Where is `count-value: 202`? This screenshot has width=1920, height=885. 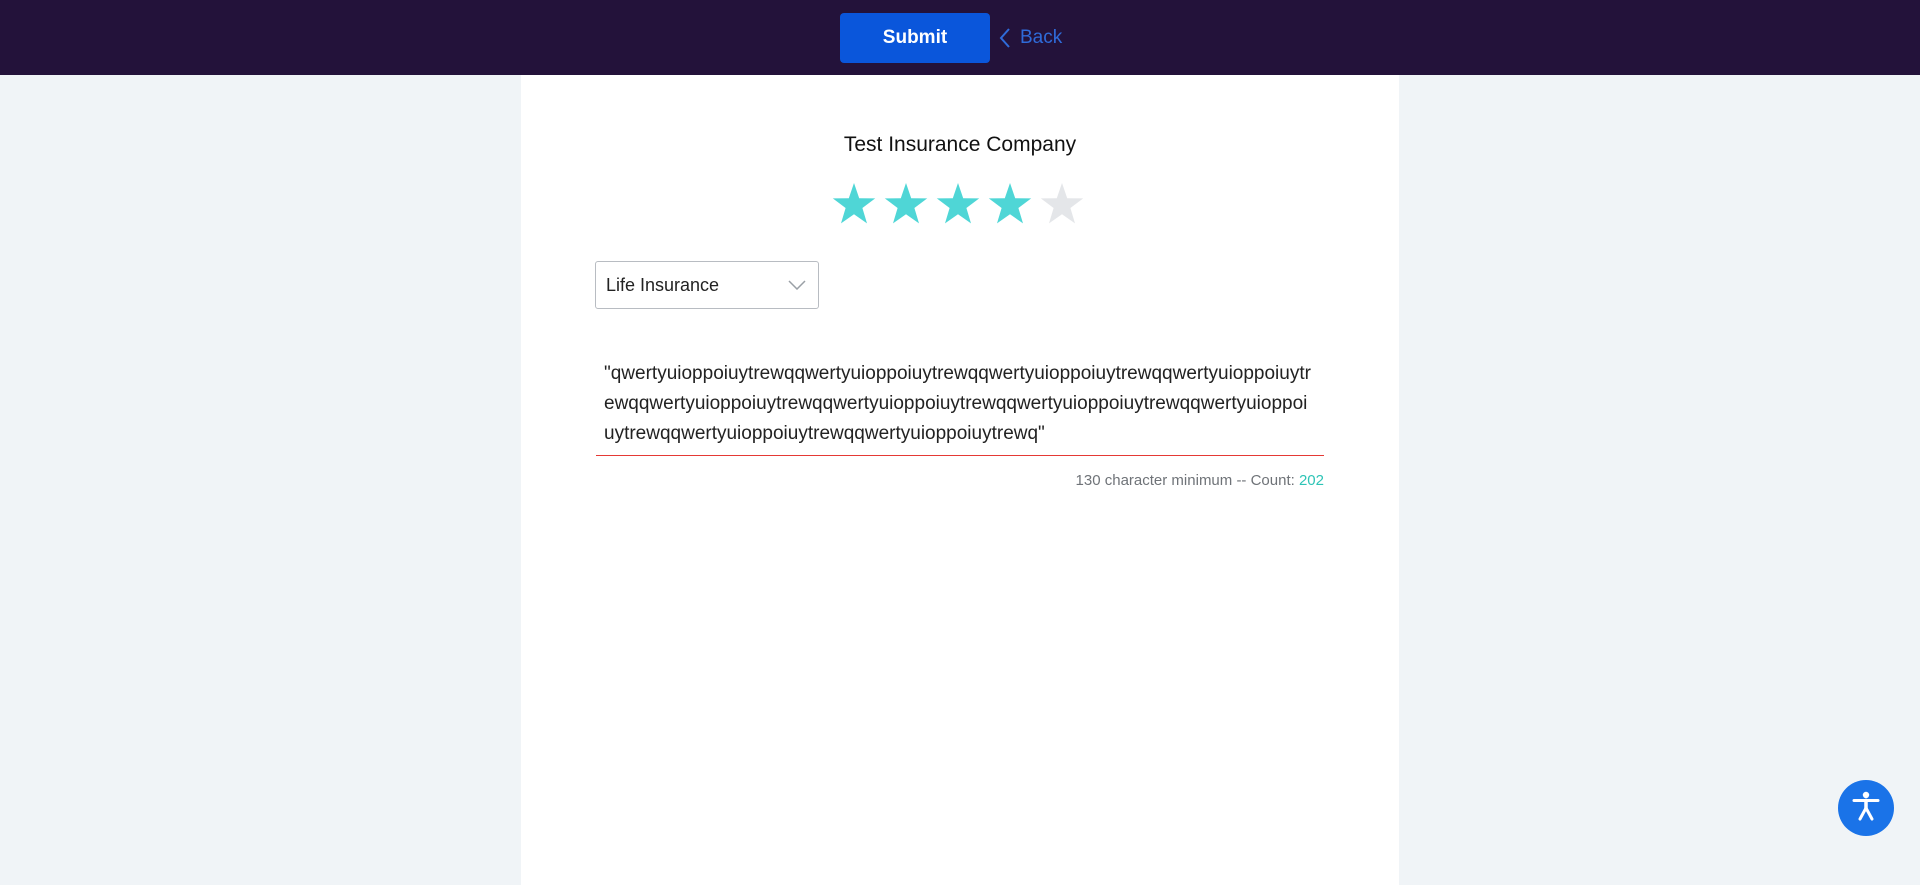 count-value: 202 is located at coordinates (1311, 480).